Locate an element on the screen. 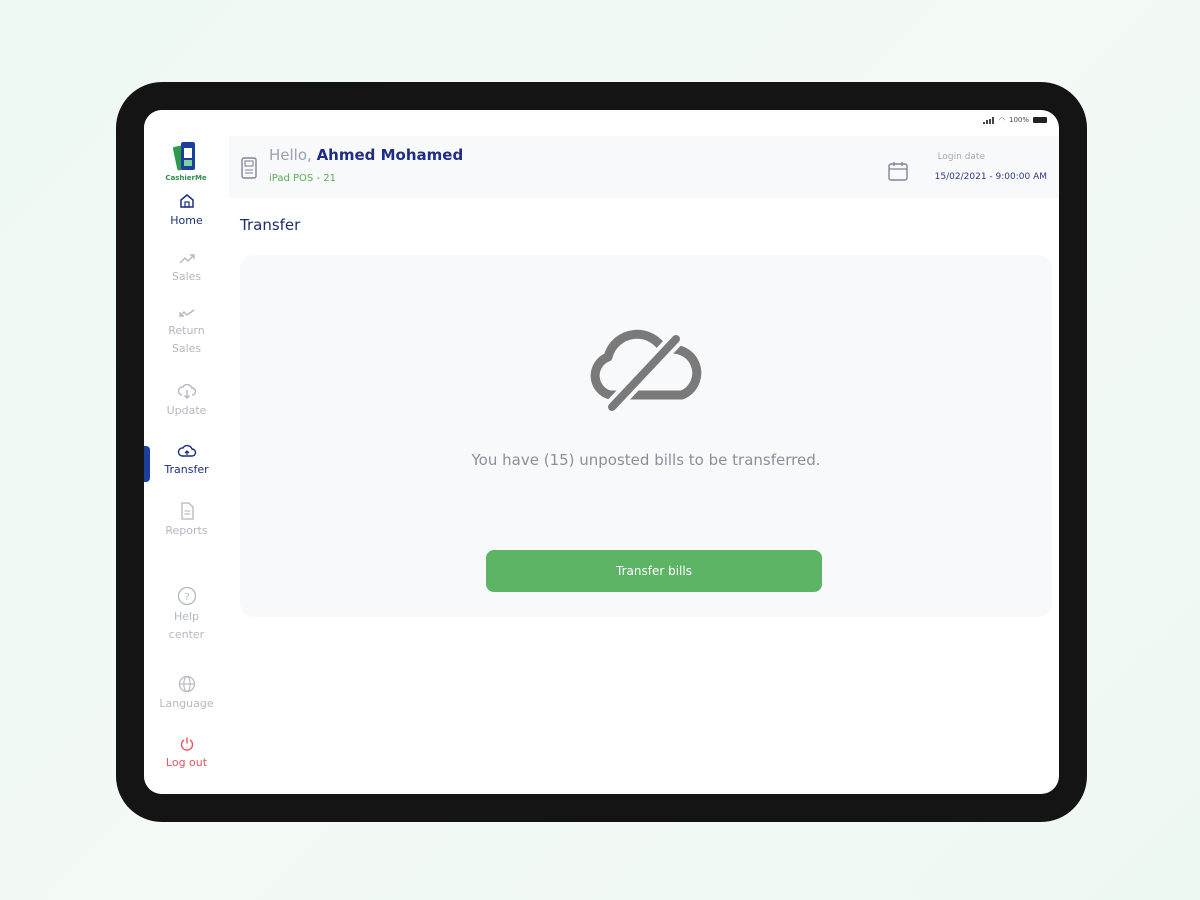 This screenshot has width=1200, height=900. sidebar-item-update: Update is located at coordinates (186, 401).